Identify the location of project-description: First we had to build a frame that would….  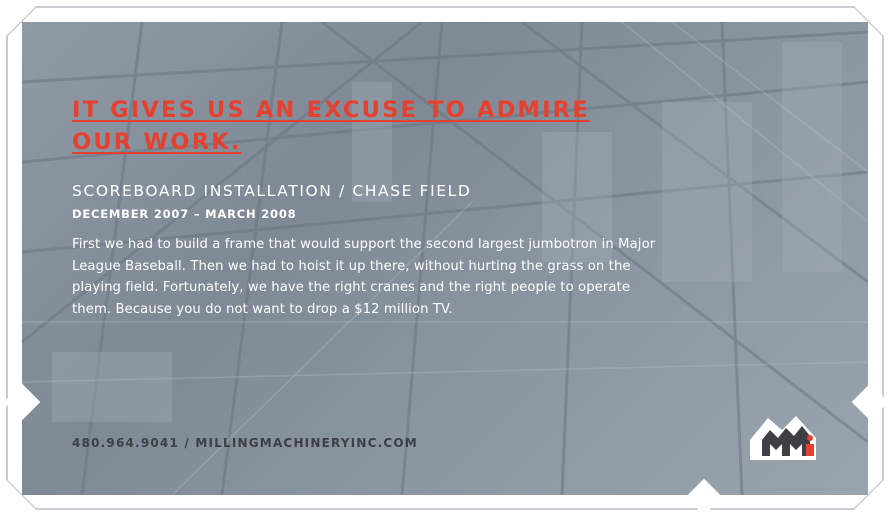
(364, 277).